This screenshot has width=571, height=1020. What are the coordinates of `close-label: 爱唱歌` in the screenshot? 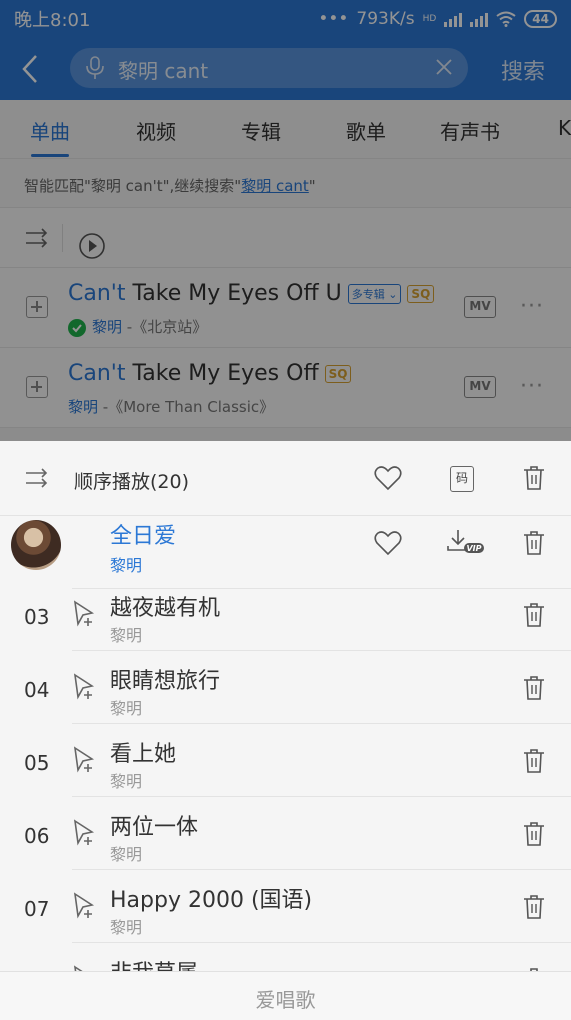 It's located at (285, 998).